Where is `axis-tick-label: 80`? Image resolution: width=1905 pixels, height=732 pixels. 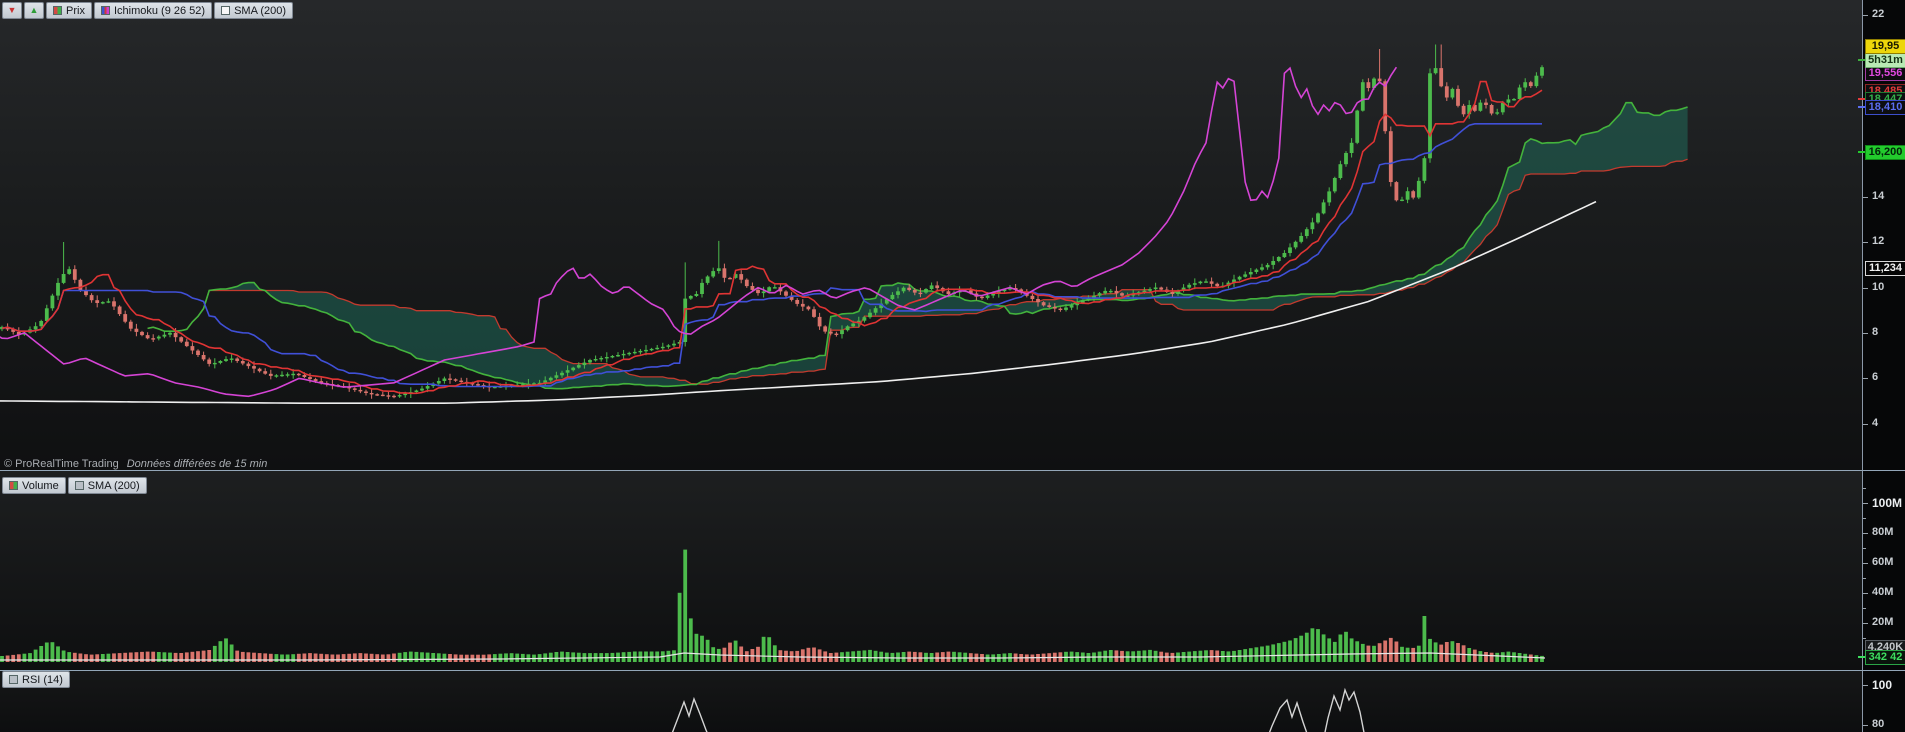 axis-tick-label: 80 is located at coordinates (1878, 724).